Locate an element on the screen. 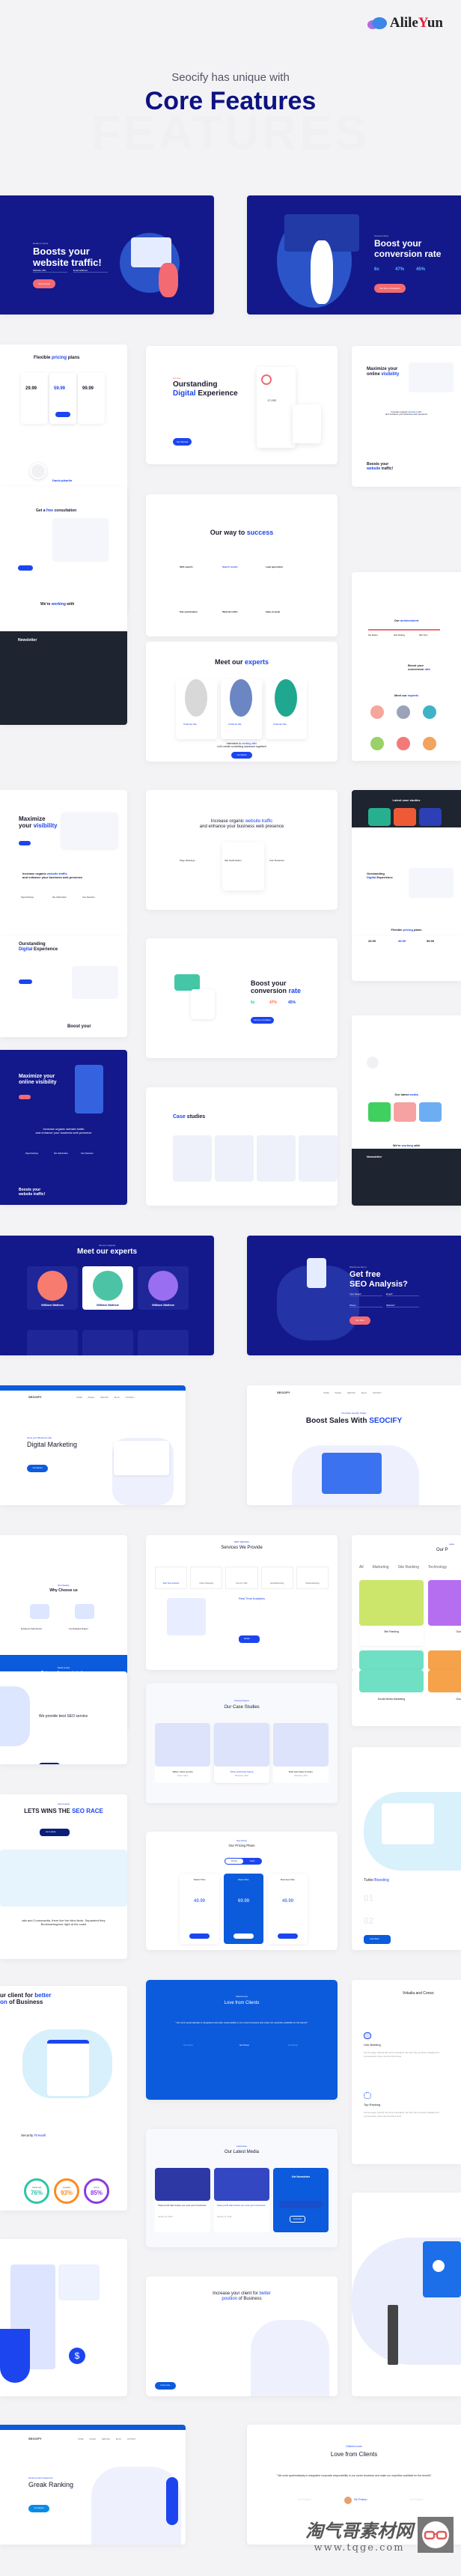 The height and width of the screenshot is (2576, 461). phone-field: Phone is located at coordinates (365, 1305).